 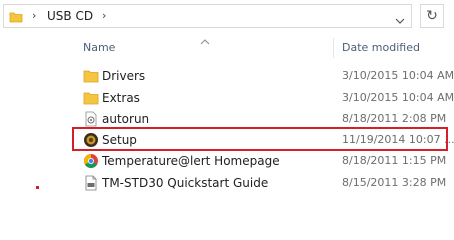 I want to click on column-header-date: Date modified, so click(x=381, y=47).